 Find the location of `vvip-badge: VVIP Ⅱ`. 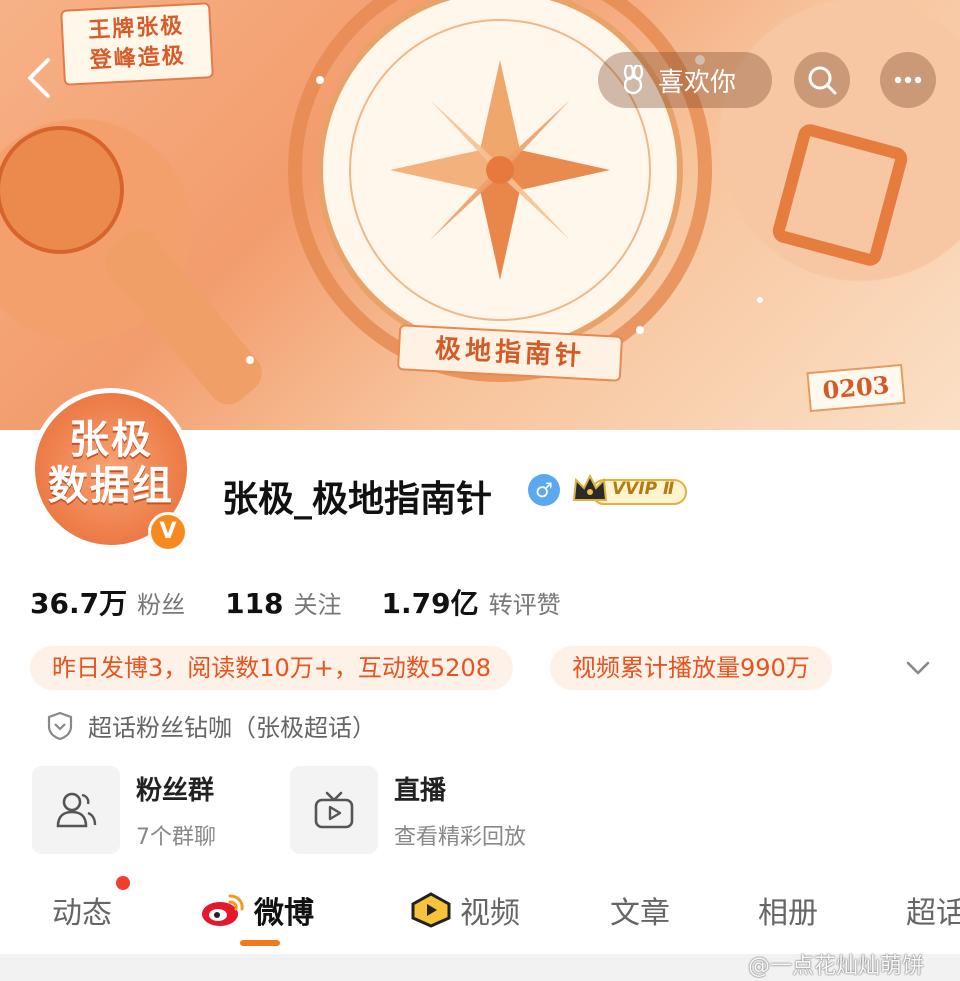

vvip-badge: VVIP Ⅱ is located at coordinates (630, 490).